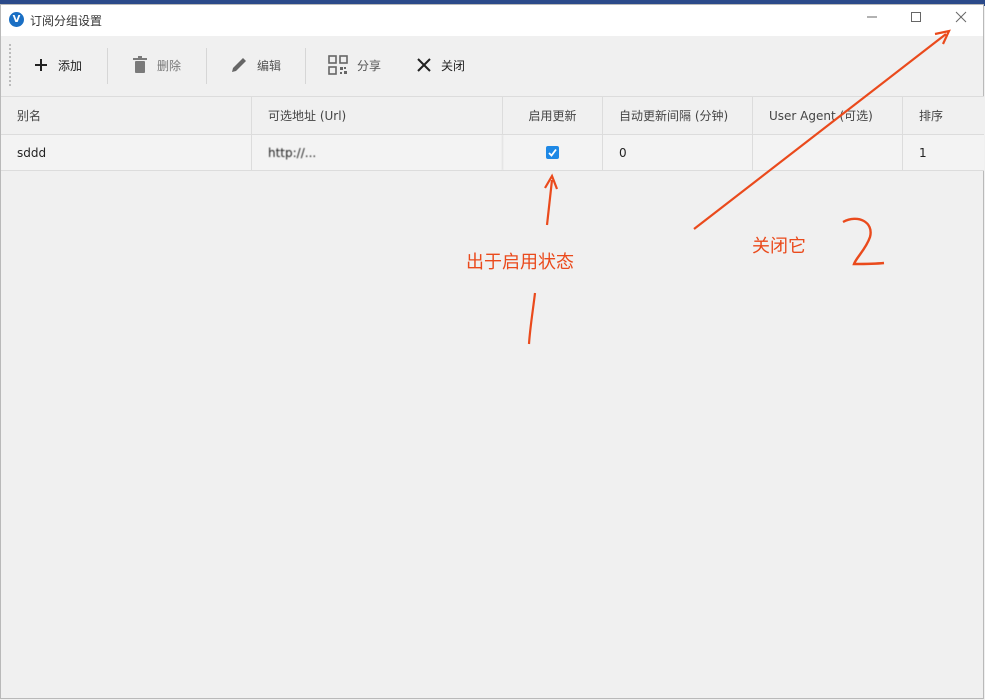 The width and height of the screenshot is (985, 700). What do you see at coordinates (492, 20) in the screenshot?
I see `title-bar: V 订阅分组设置` at bounding box center [492, 20].